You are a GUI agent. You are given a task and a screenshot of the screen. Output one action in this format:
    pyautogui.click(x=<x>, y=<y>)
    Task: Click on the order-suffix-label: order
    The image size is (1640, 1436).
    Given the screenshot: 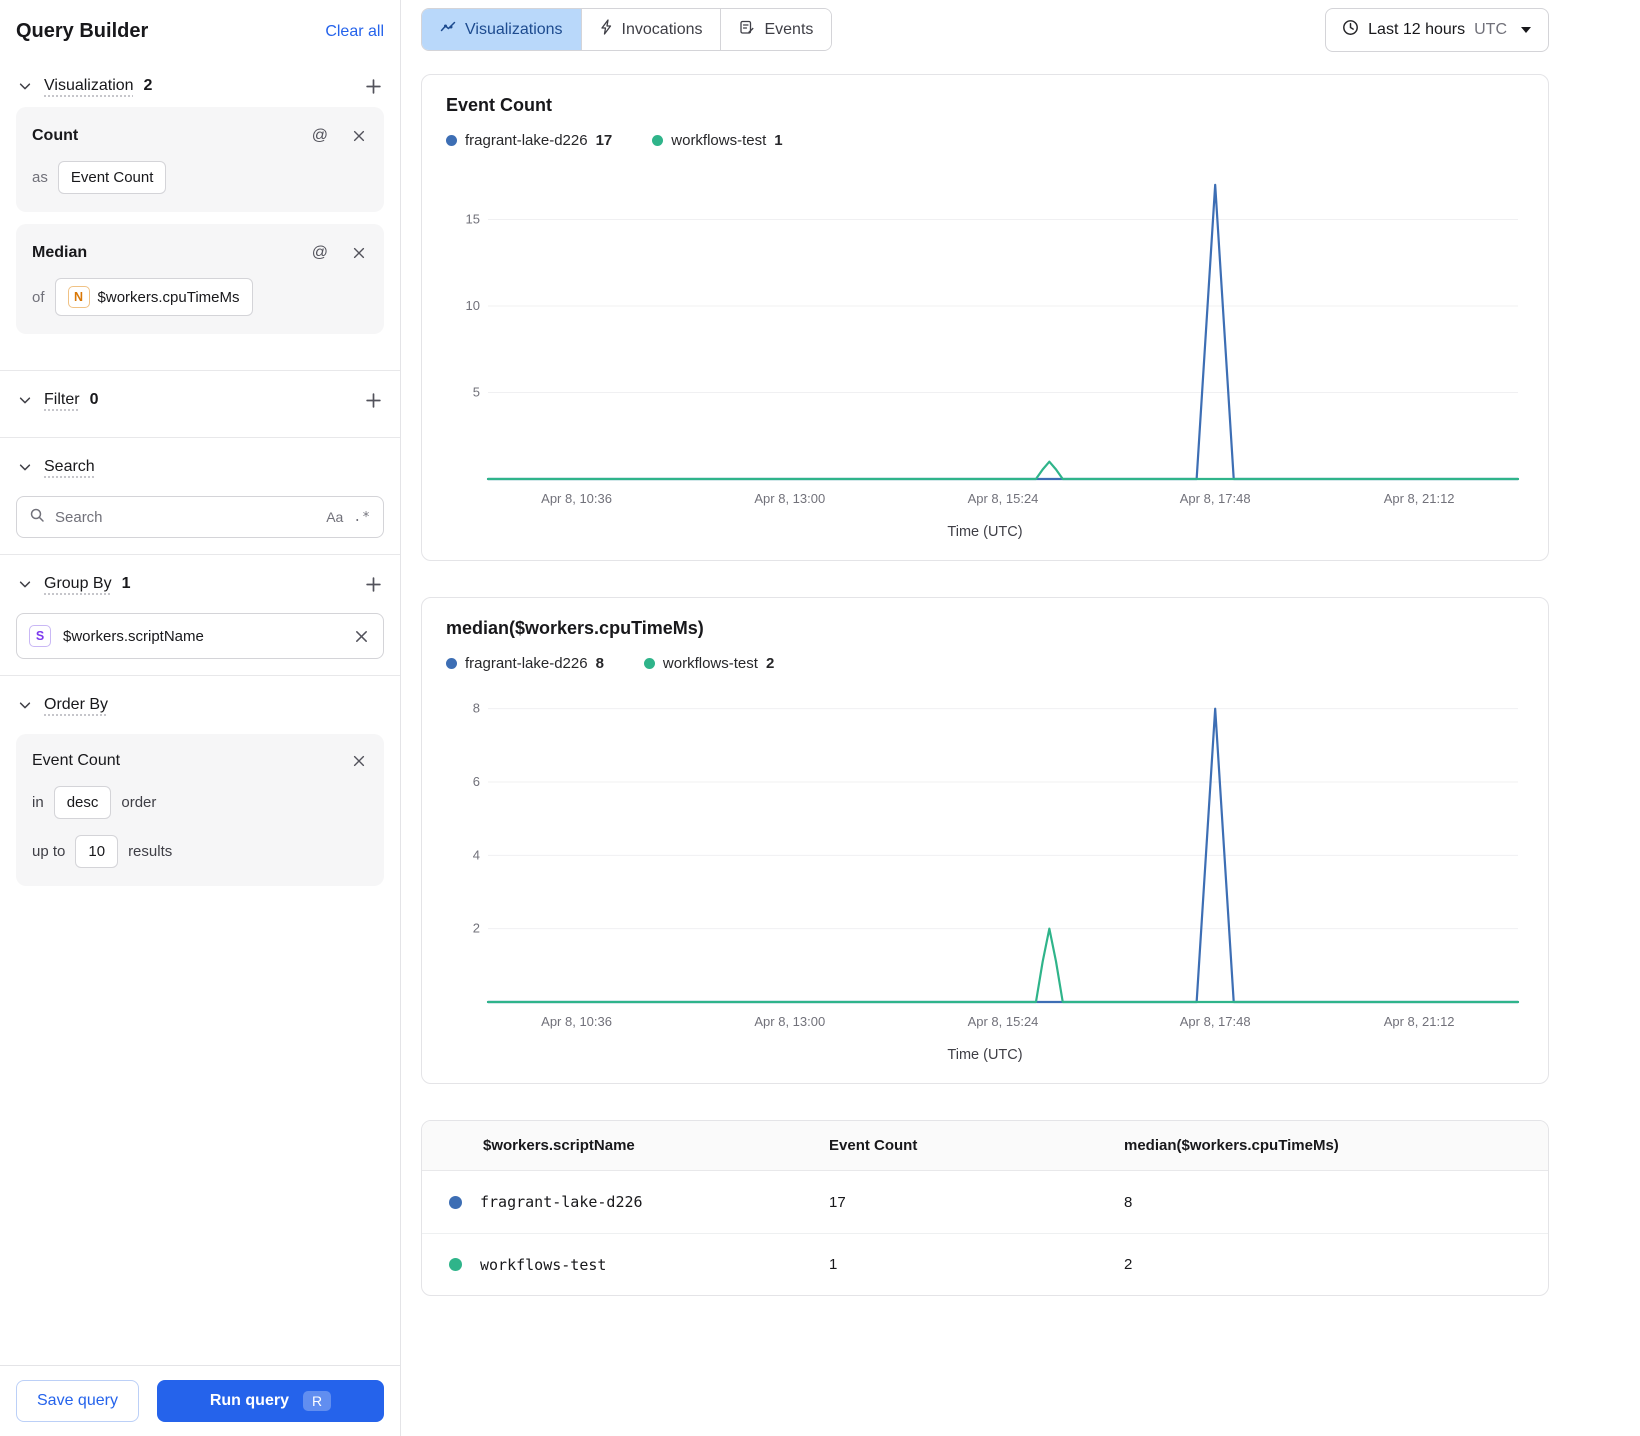 What is the action you would take?
    pyautogui.click(x=139, y=802)
    